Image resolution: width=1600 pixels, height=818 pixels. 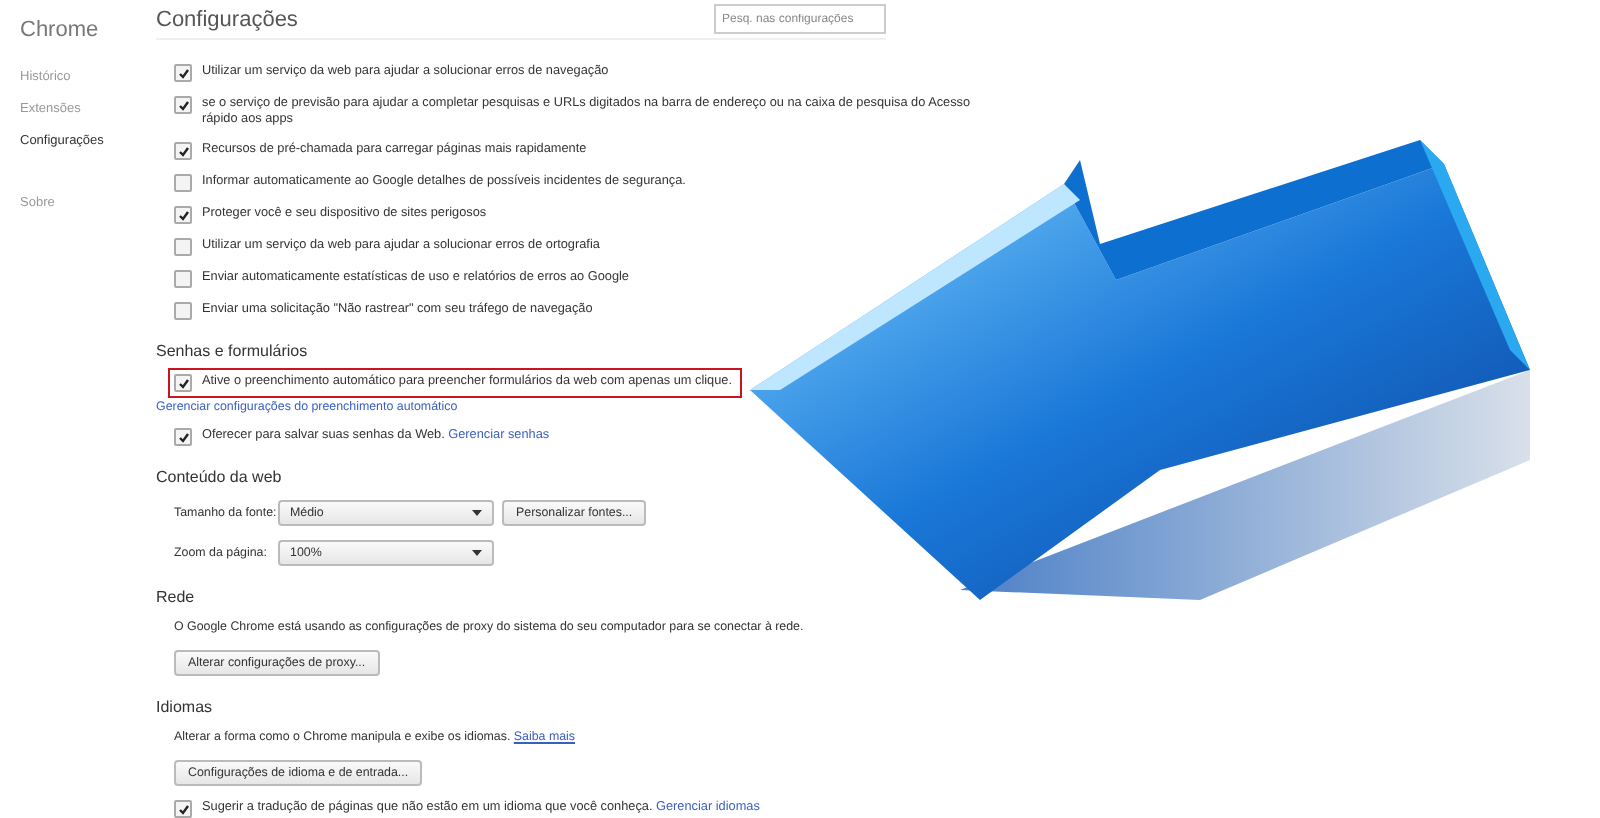 I want to click on app-title: Chrome, so click(x=59, y=30).